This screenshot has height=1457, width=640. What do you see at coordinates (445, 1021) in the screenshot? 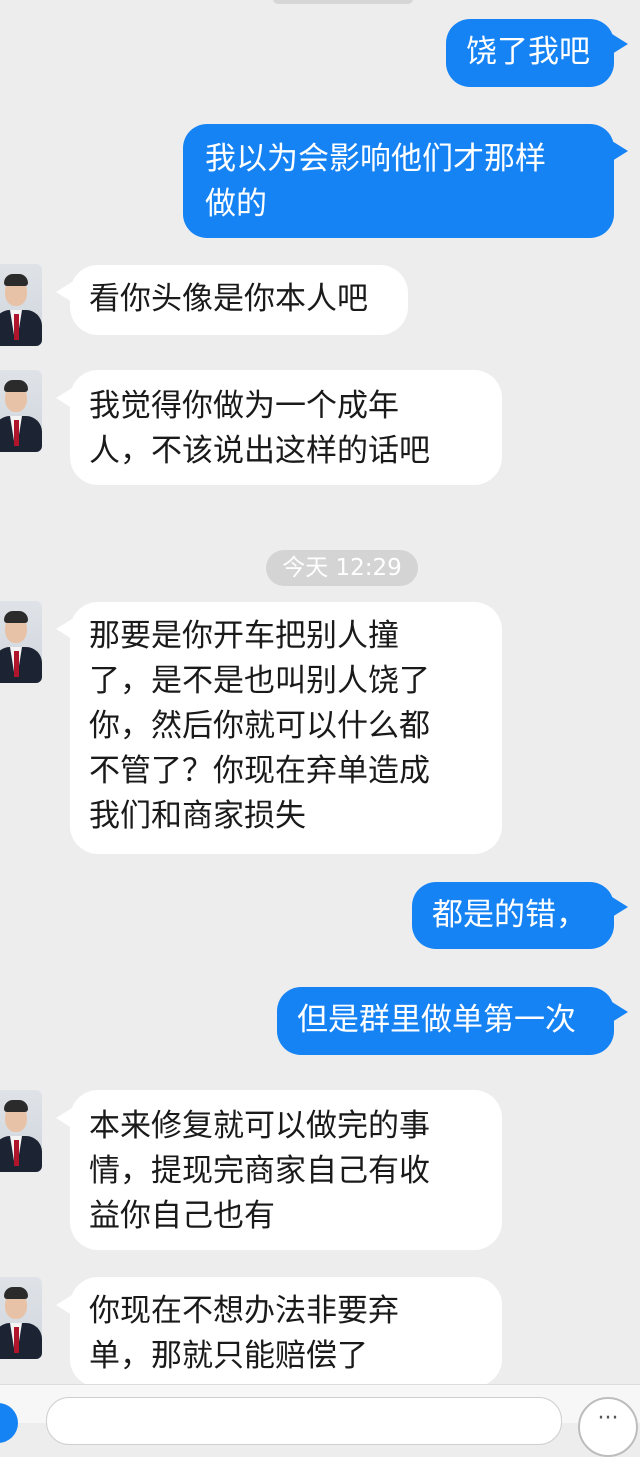
I see `outgoing-message: 但是群里做单第一次` at bounding box center [445, 1021].